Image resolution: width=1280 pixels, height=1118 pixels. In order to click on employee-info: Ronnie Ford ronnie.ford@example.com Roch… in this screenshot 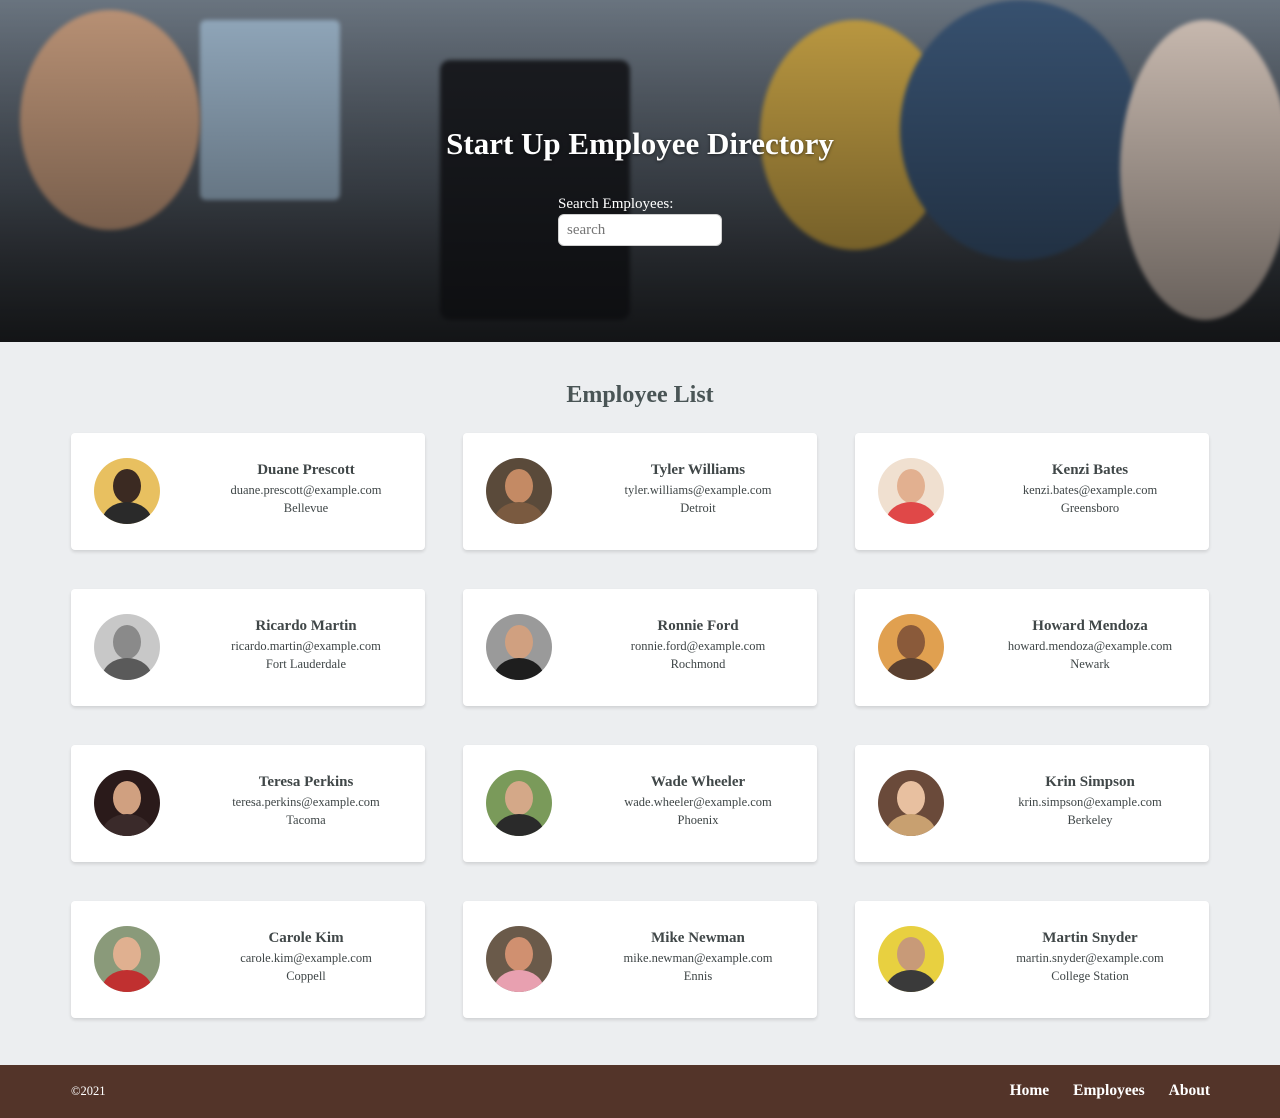, I will do `click(698, 645)`.